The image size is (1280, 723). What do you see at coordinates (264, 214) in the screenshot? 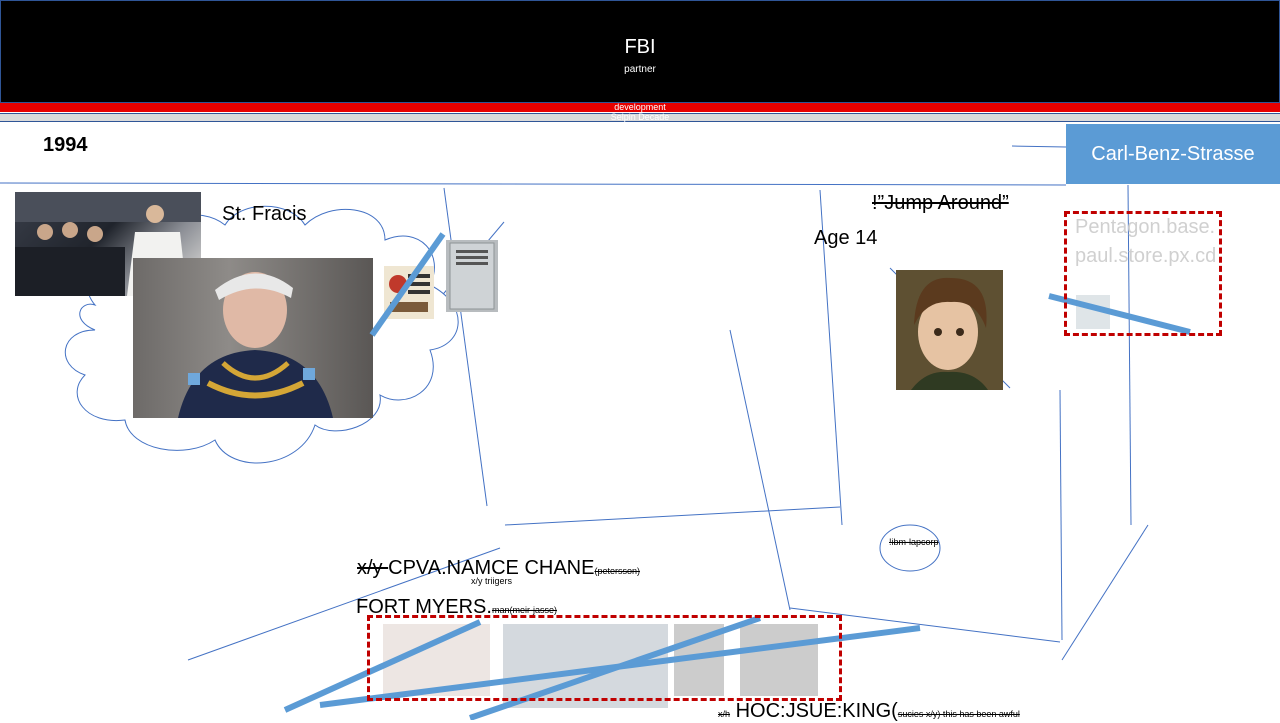
I see `saint-label: St. Fracis` at bounding box center [264, 214].